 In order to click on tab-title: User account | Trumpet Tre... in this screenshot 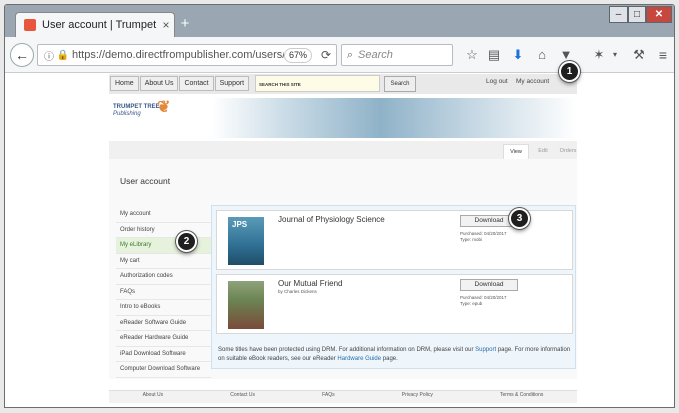, I will do `click(100, 25)`.